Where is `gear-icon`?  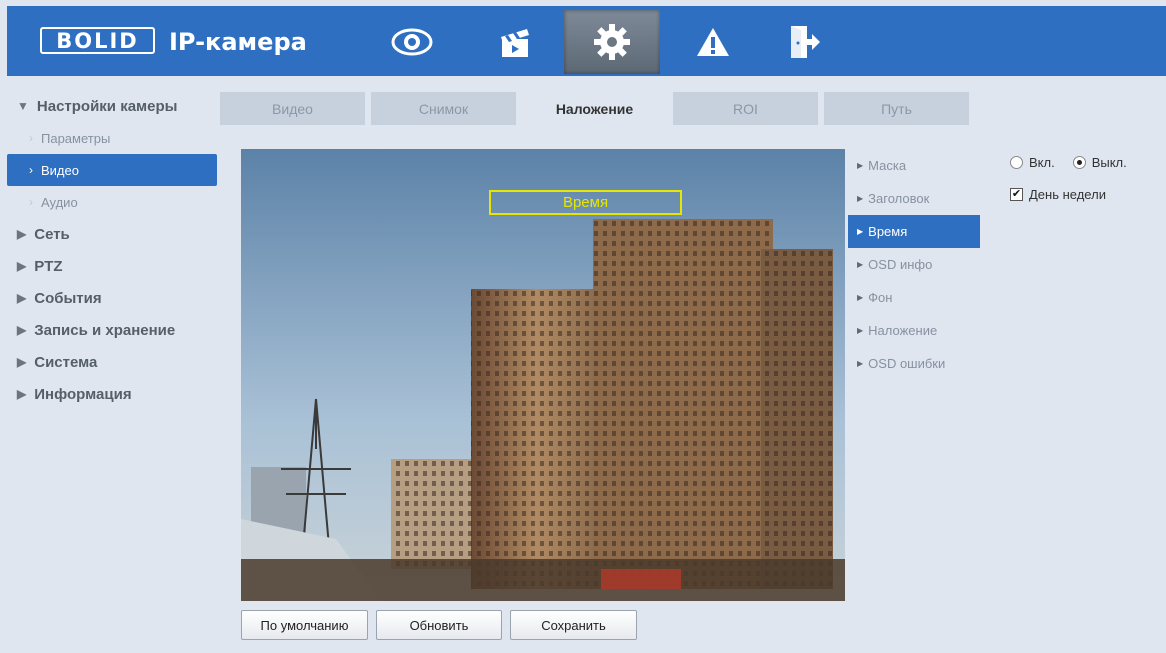
gear-icon is located at coordinates (612, 42).